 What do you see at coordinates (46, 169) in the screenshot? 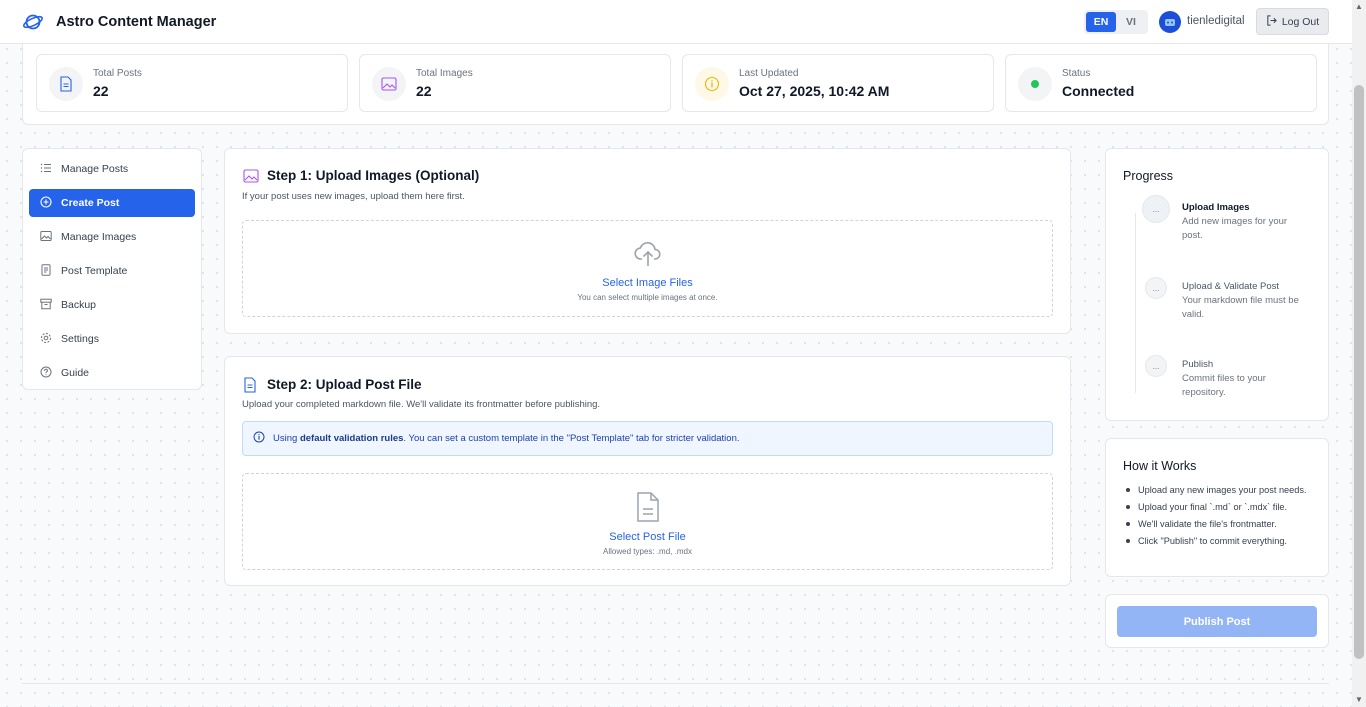
I see `list-icon` at bounding box center [46, 169].